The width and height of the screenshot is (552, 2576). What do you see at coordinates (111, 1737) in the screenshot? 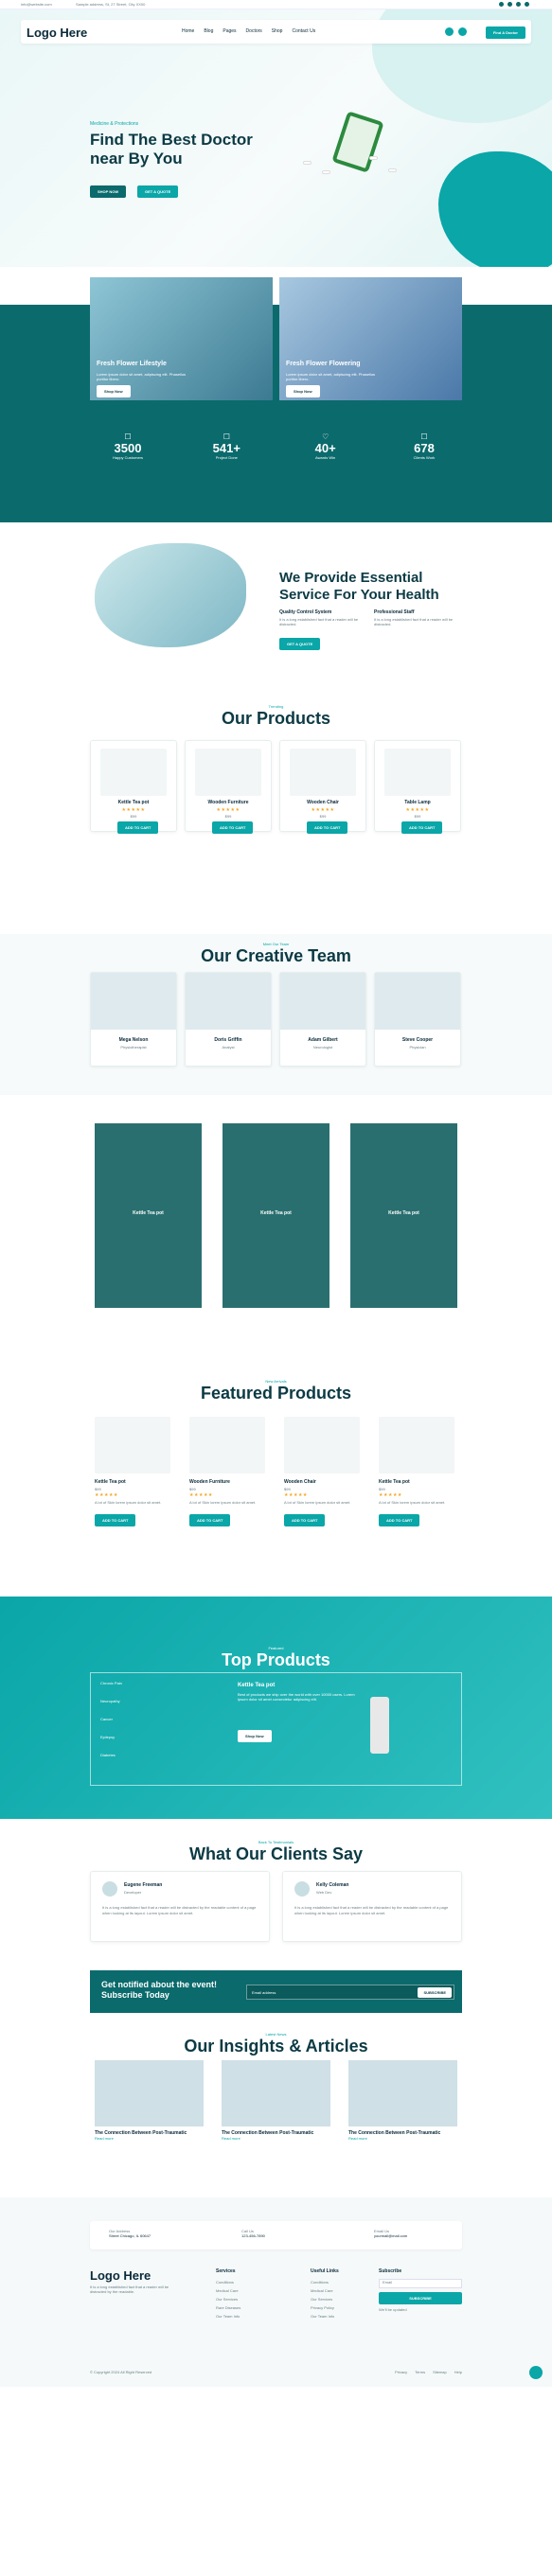
I see `tab-epilepsy: Epilepsy` at bounding box center [111, 1737].